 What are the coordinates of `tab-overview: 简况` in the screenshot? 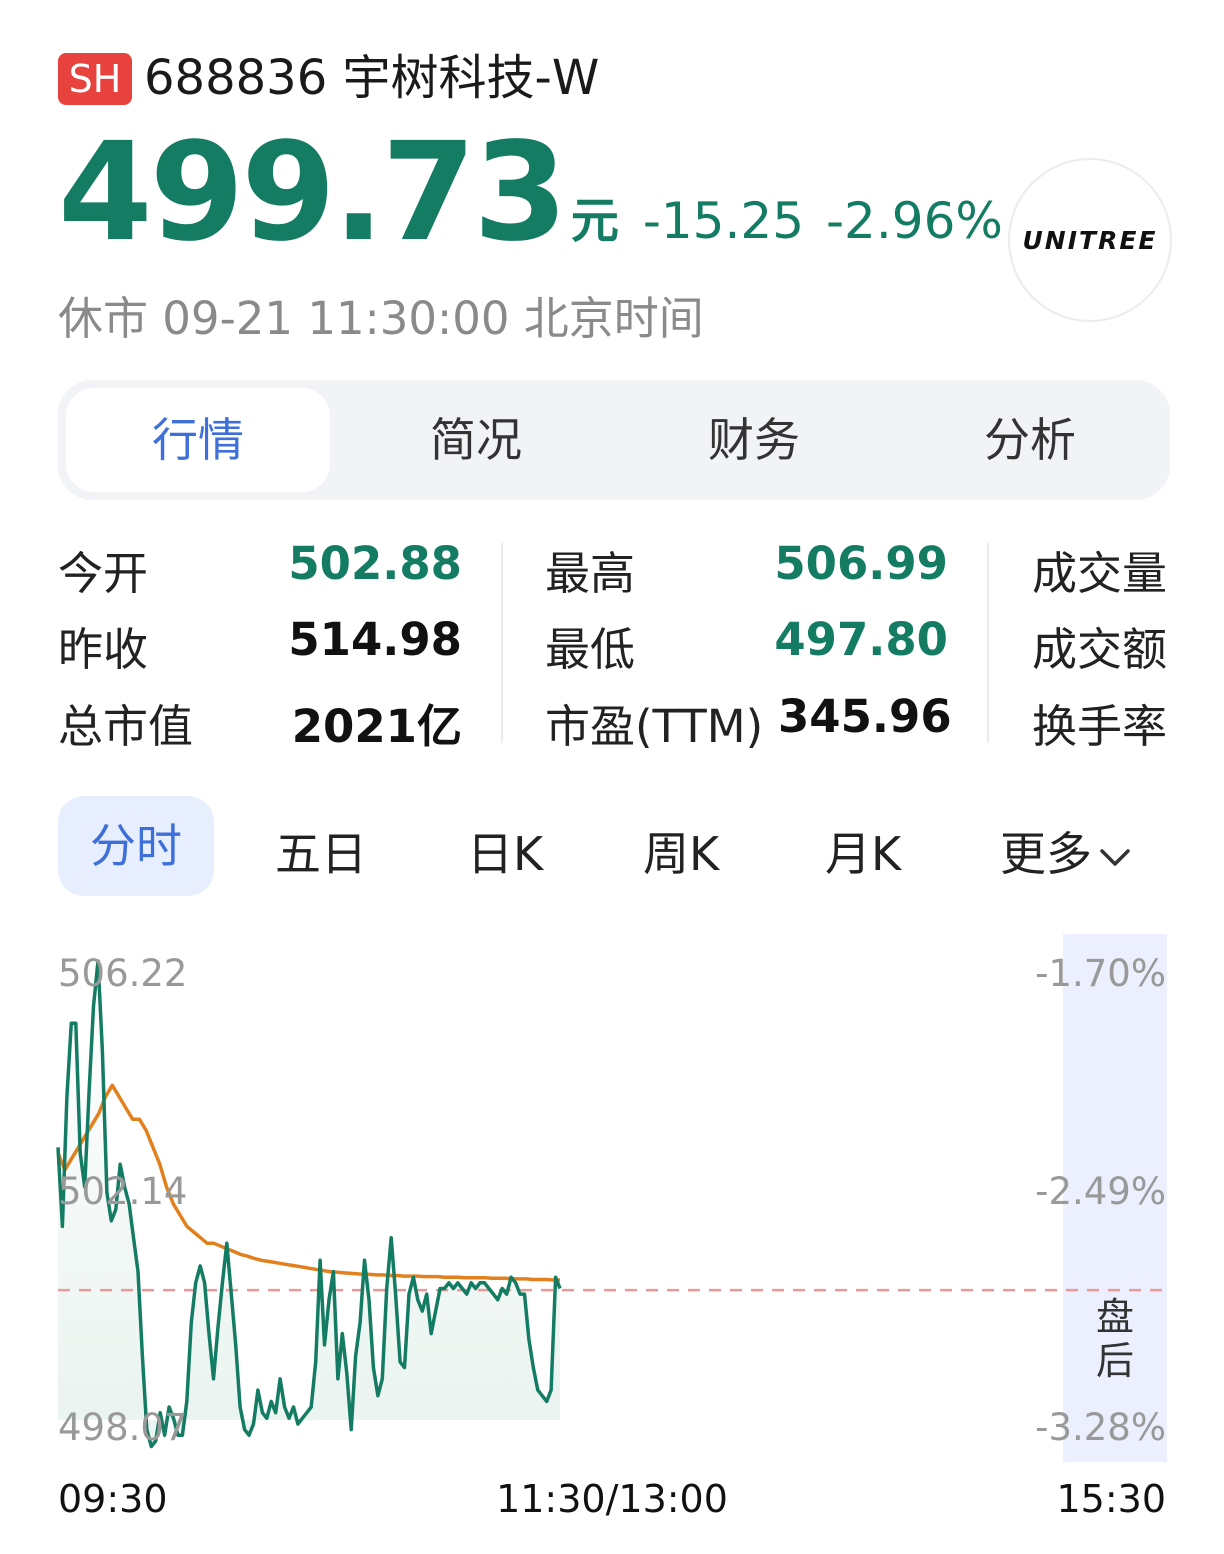 It's located at (476, 440).